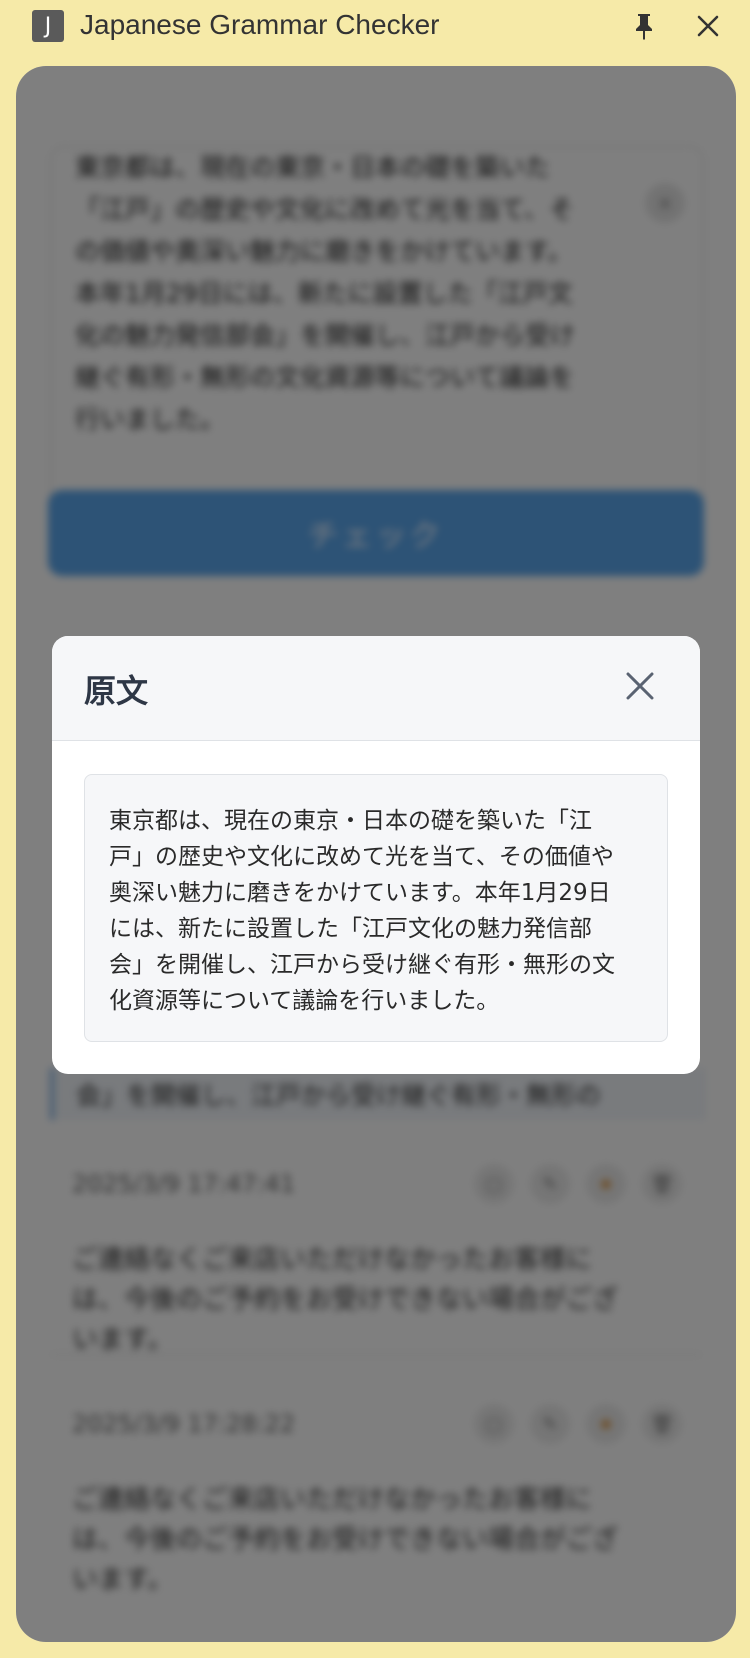 Image resolution: width=750 pixels, height=1658 pixels. What do you see at coordinates (376, 688) in the screenshot?
I see `modal-header: 原文` at bounding box center [376, 688].